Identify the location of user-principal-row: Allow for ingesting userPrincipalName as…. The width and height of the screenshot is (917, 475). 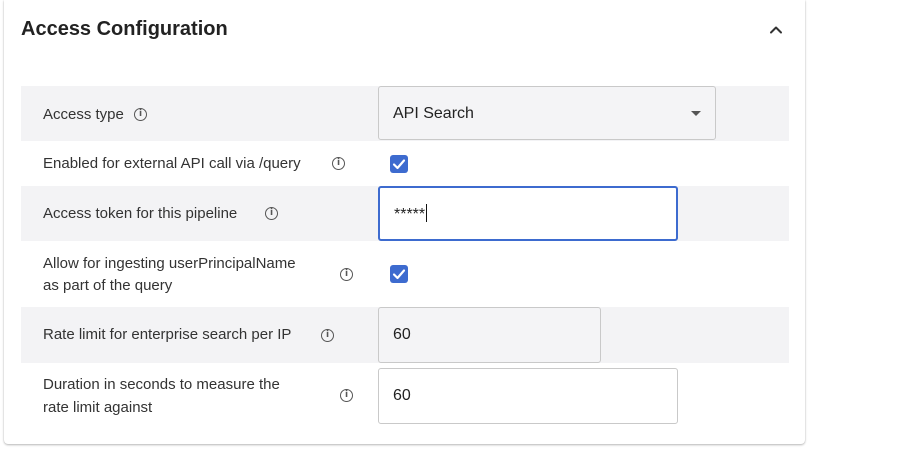
(405, 274).